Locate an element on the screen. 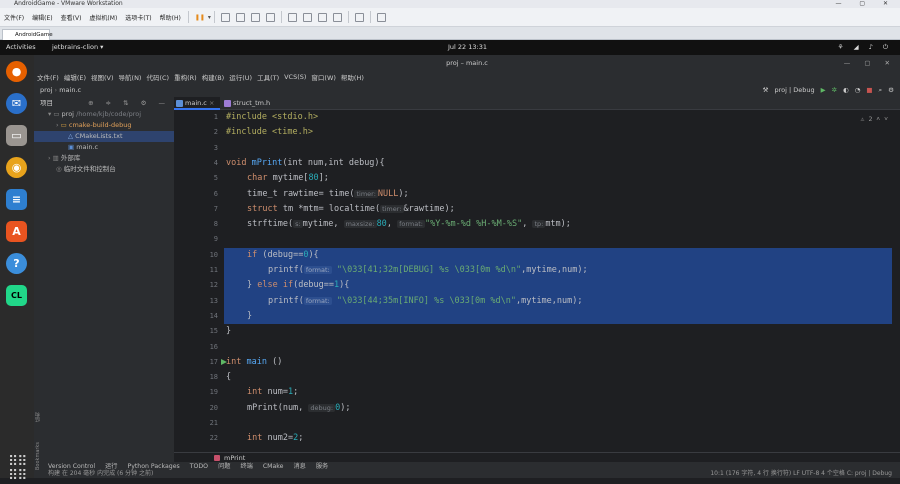  tree-item-main-c: ▣ main.c is located at coordinates (83, 147).